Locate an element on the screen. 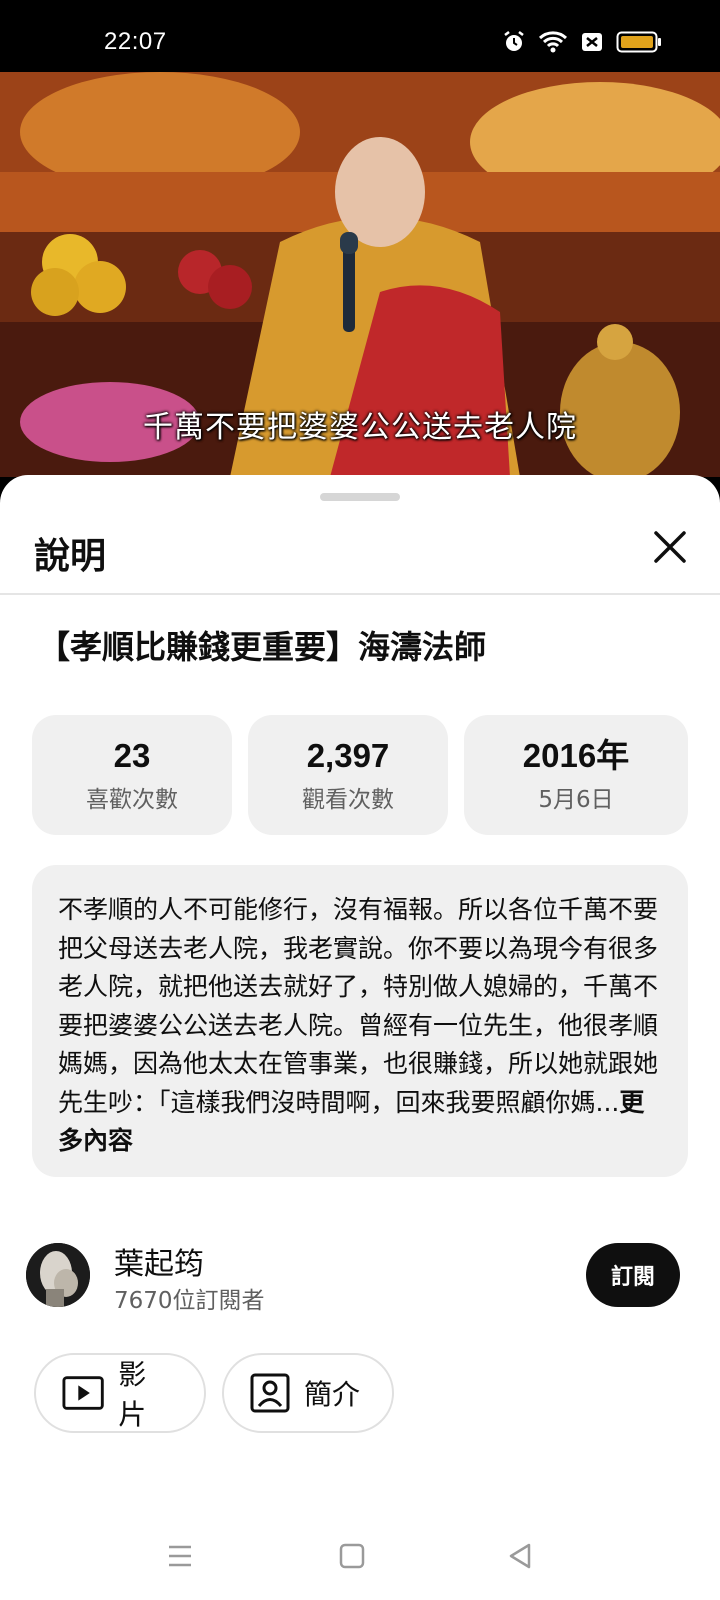 Image resolution: width=720 pixels, height=1600 pixels. avatar is located at coordinates (58, 1275).